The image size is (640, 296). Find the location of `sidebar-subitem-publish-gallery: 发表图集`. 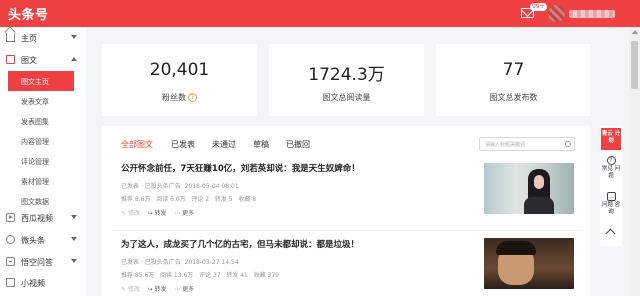

sidebar-subitem-publish-gallery: 发表图集 is located at coordinates (41, 121).